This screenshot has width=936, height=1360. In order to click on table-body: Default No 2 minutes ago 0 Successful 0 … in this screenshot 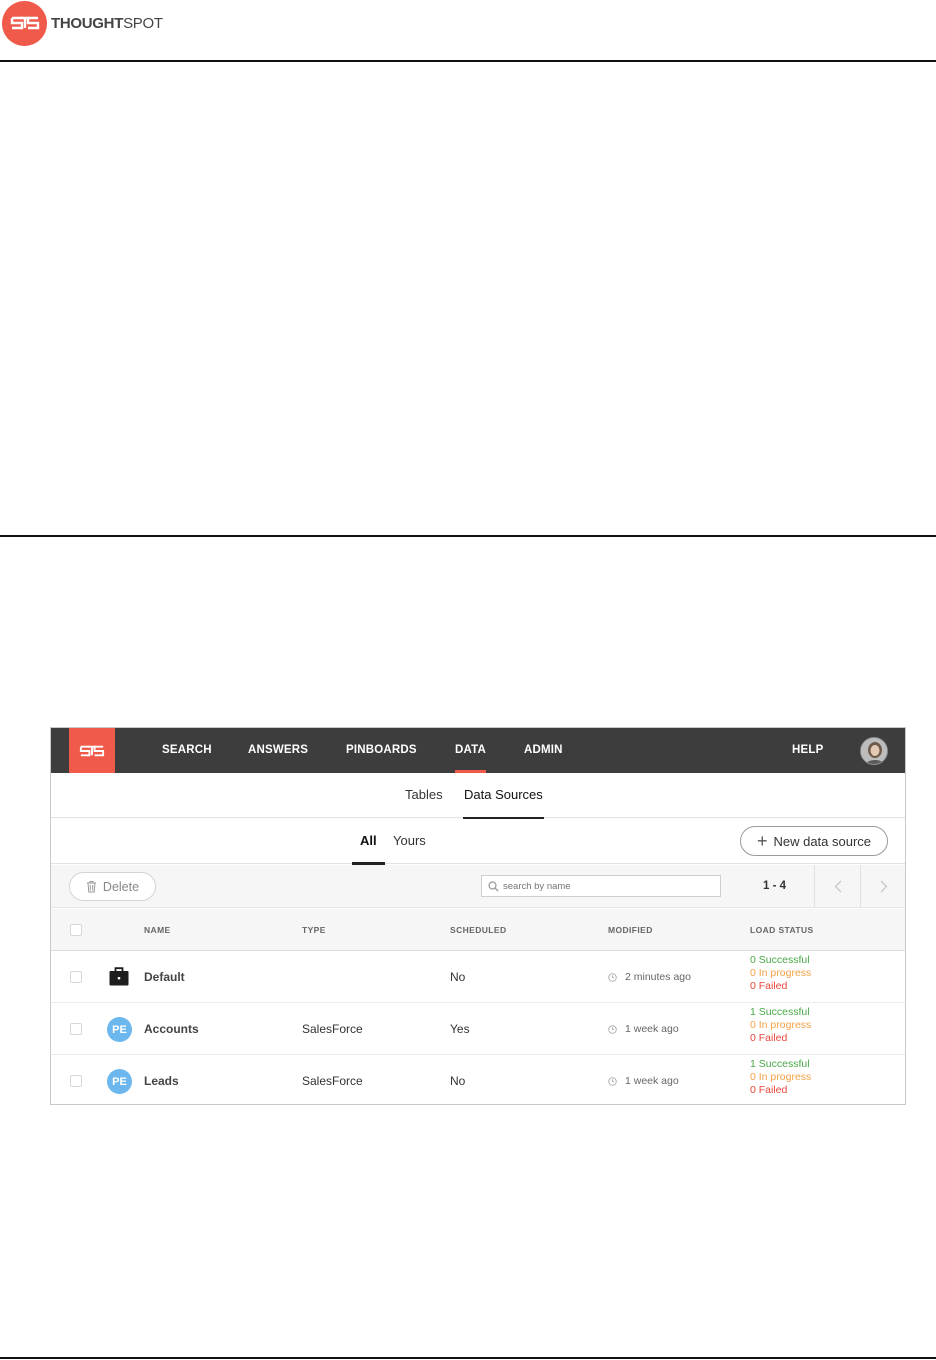, I will do `click(478, 1027)`.